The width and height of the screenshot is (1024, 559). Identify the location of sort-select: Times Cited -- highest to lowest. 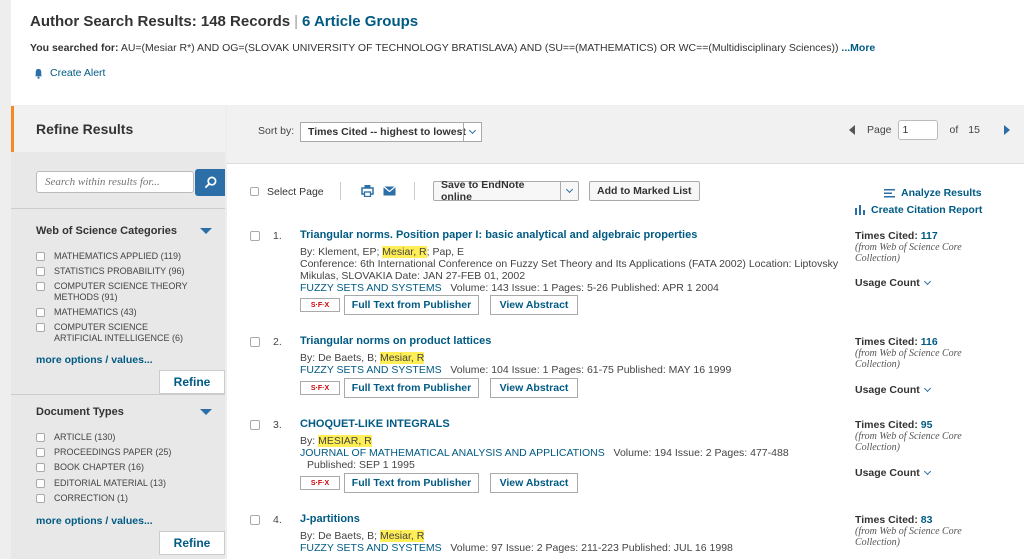
(391, 132).